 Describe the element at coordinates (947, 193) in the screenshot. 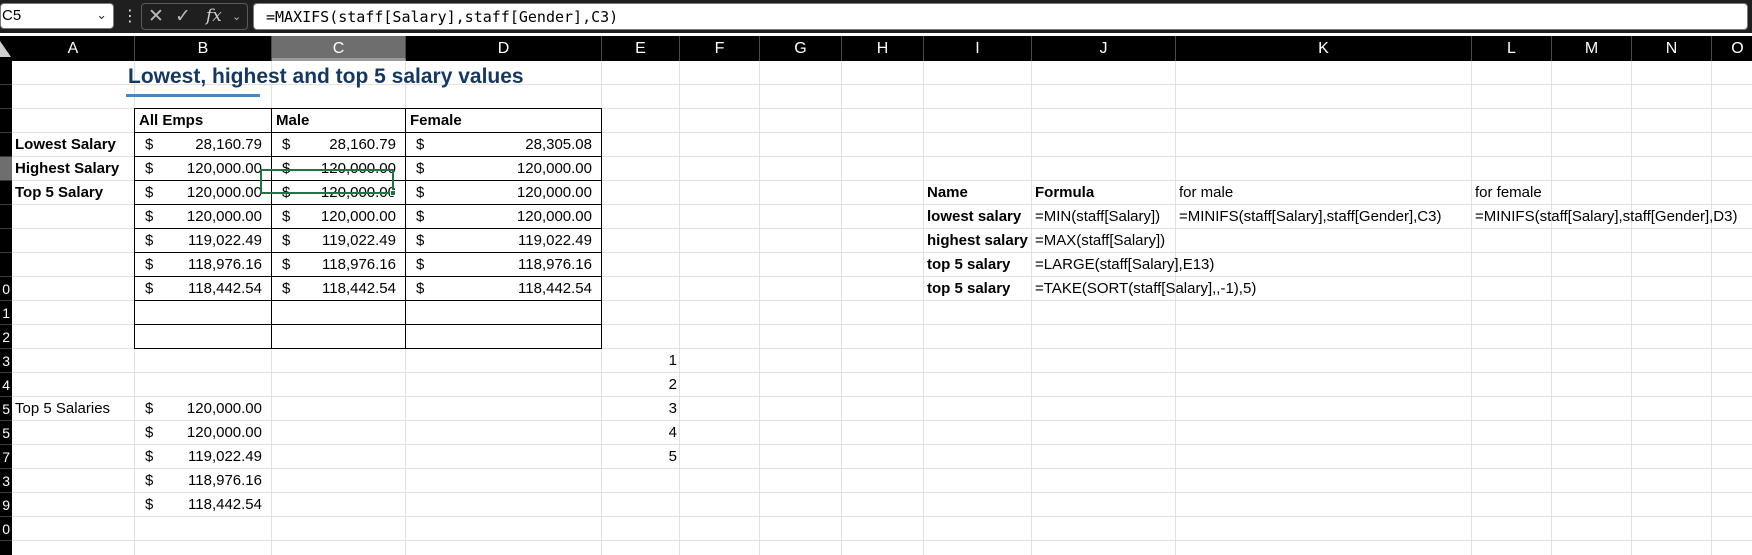

I see `formula-header-name: Name` at that location.